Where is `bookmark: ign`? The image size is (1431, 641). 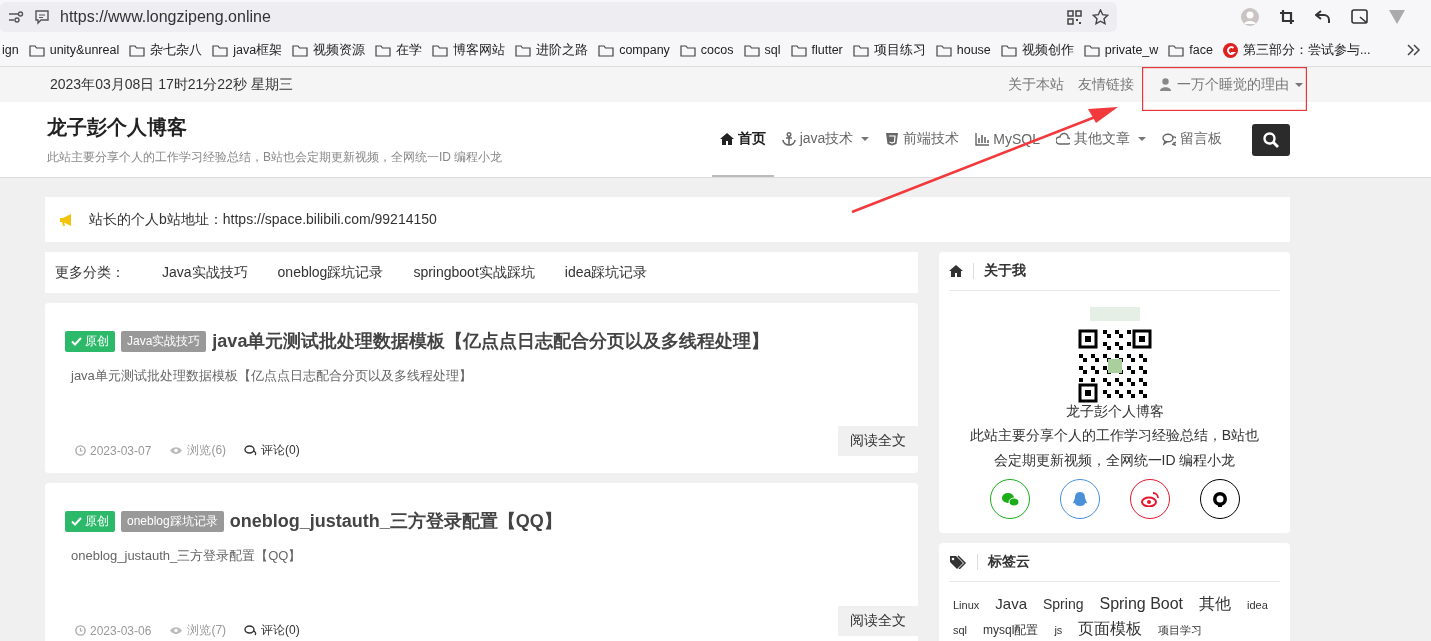
bookmark: ign is located at coordinates (10, 50).